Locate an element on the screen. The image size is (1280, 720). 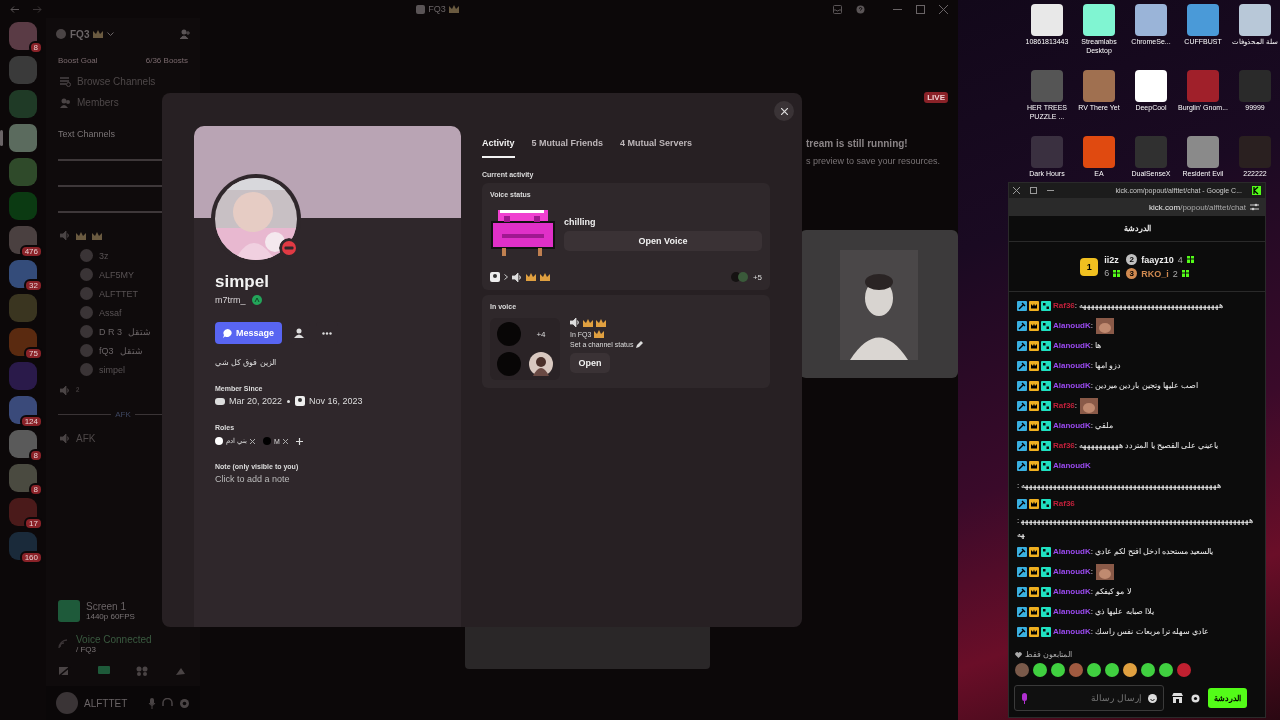
gift-count: 4 is located at coordinates (1180, 259).